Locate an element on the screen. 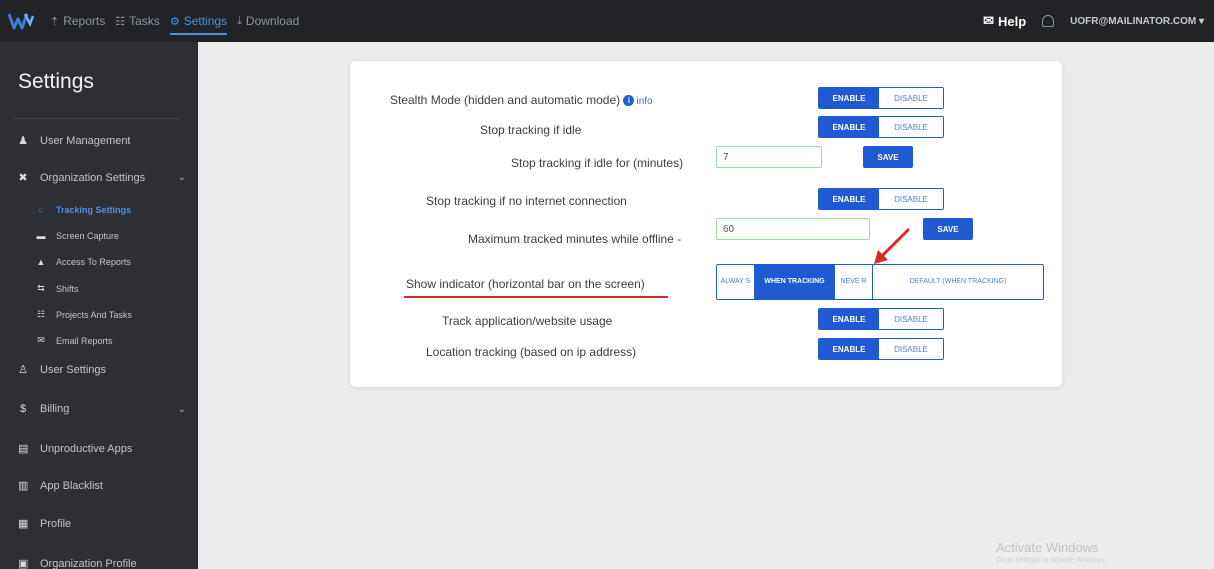 This screenshot has width=1214, height=569. sidebar-item-screen-capture: ▬ Screen Capture is located at coordinates (122, 236).